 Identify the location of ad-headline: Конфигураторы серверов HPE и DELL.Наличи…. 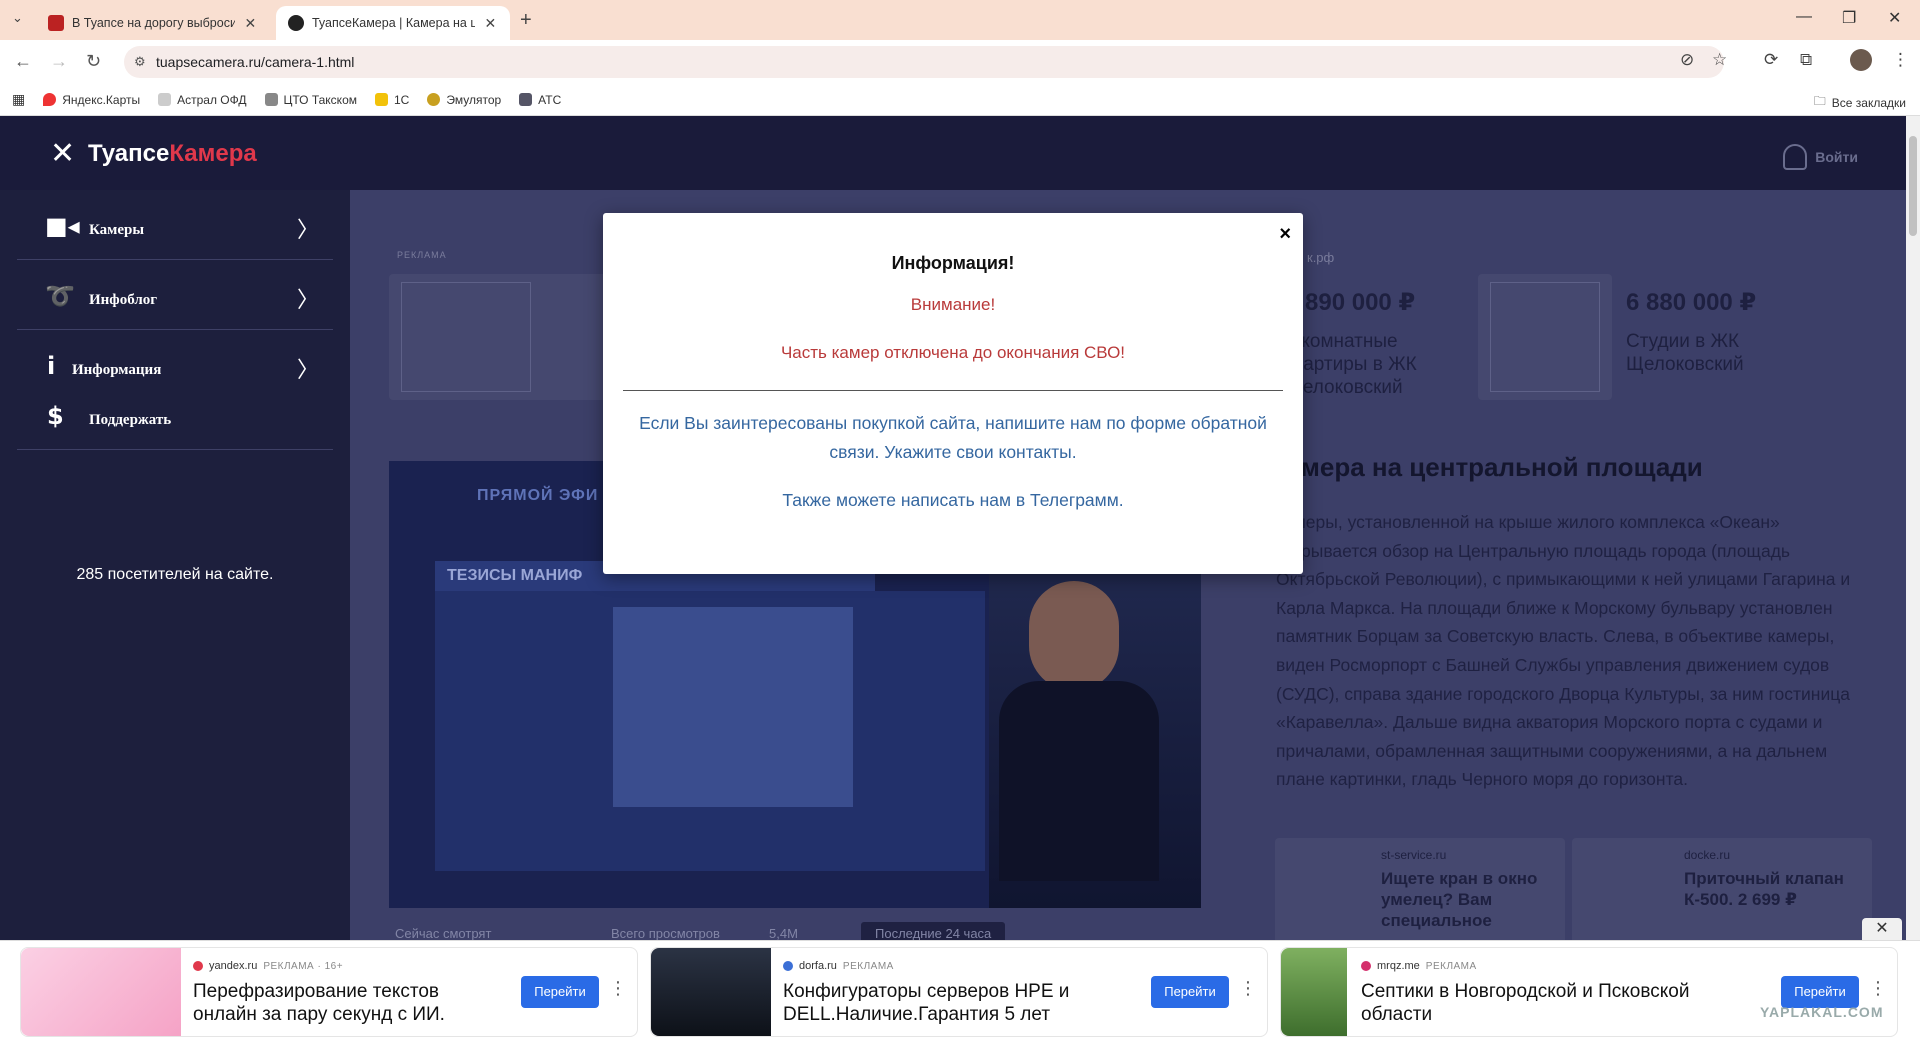
(926, 1003).